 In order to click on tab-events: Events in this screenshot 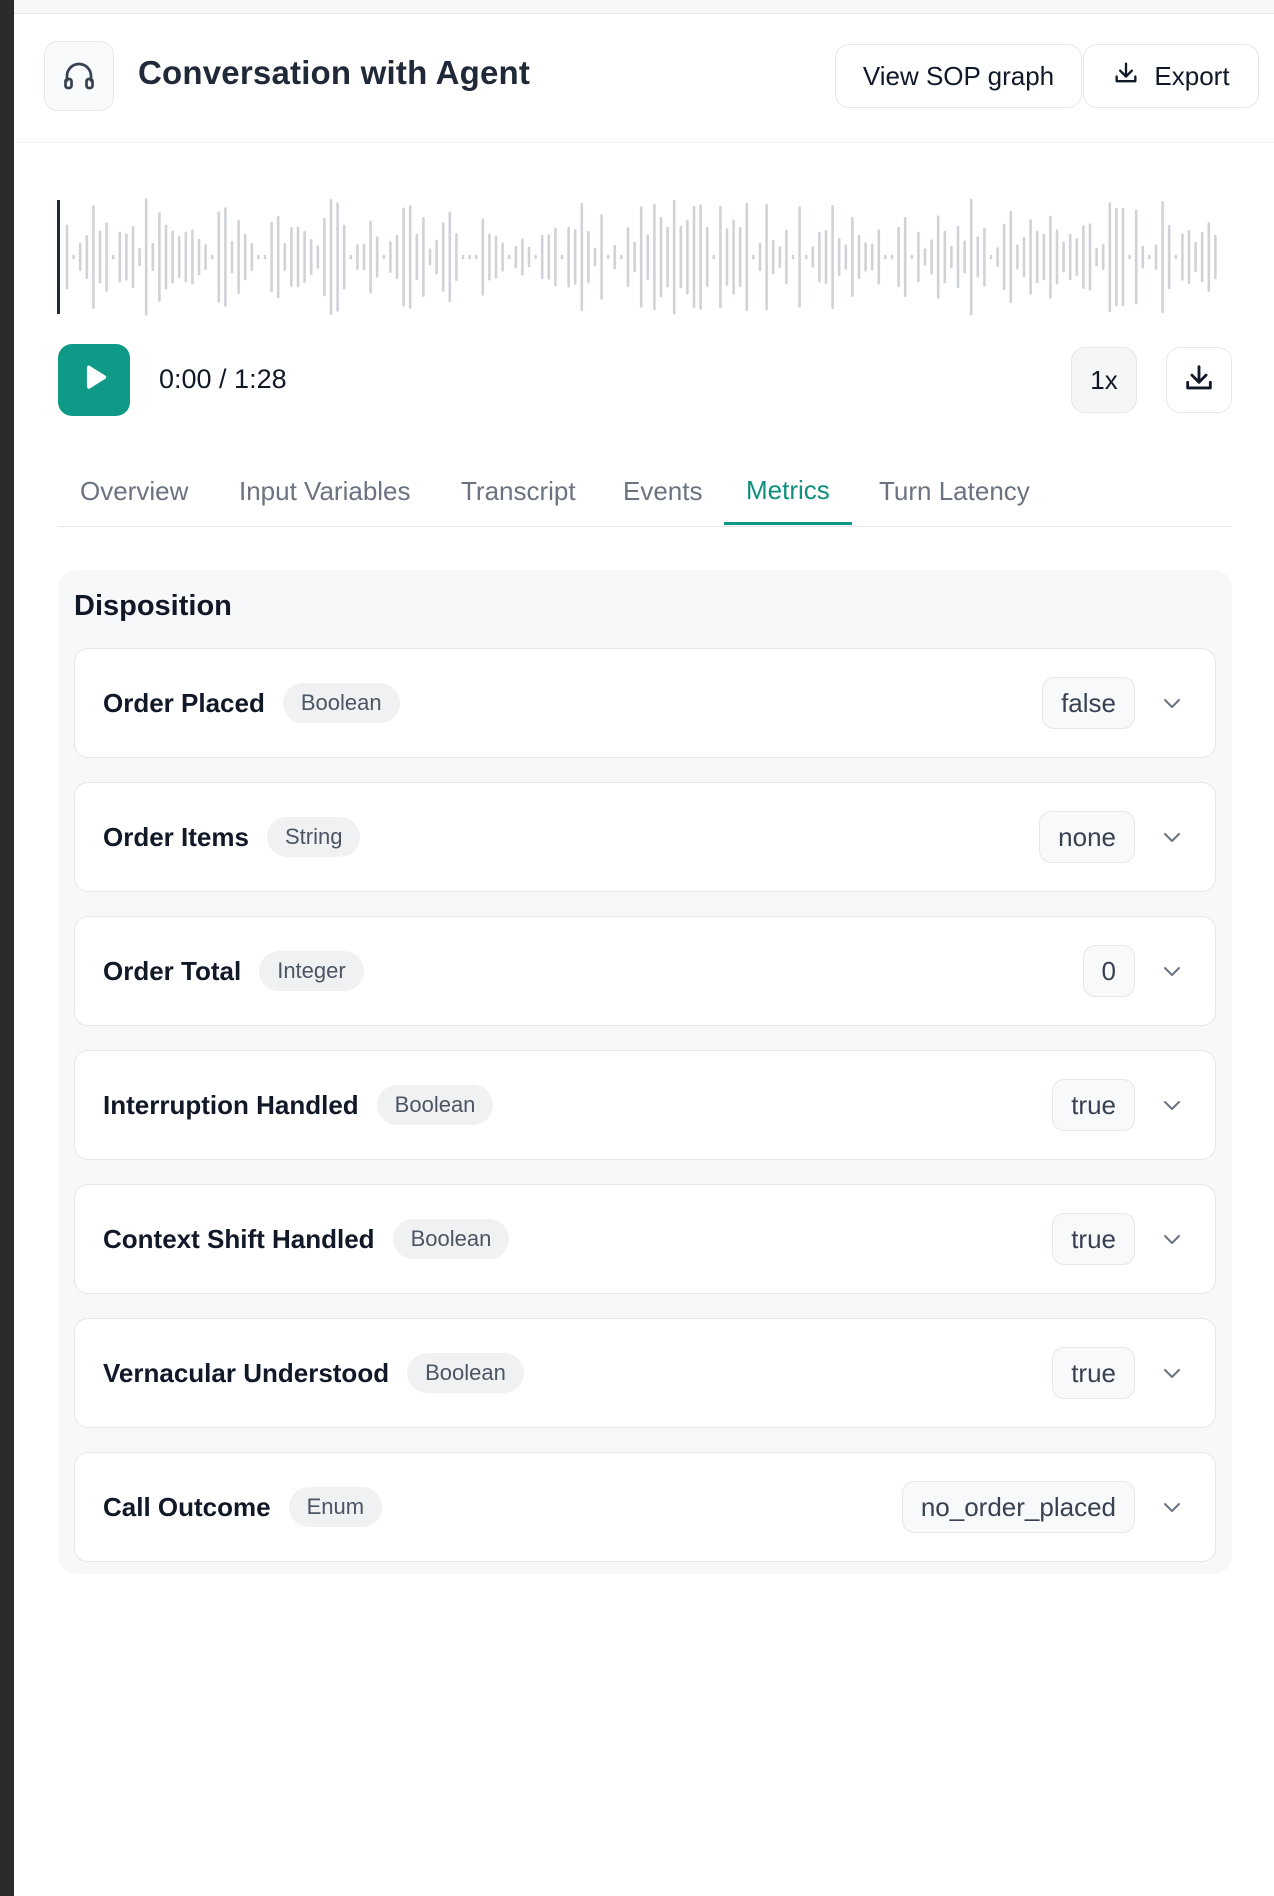, I will do `click(663, 491)`.